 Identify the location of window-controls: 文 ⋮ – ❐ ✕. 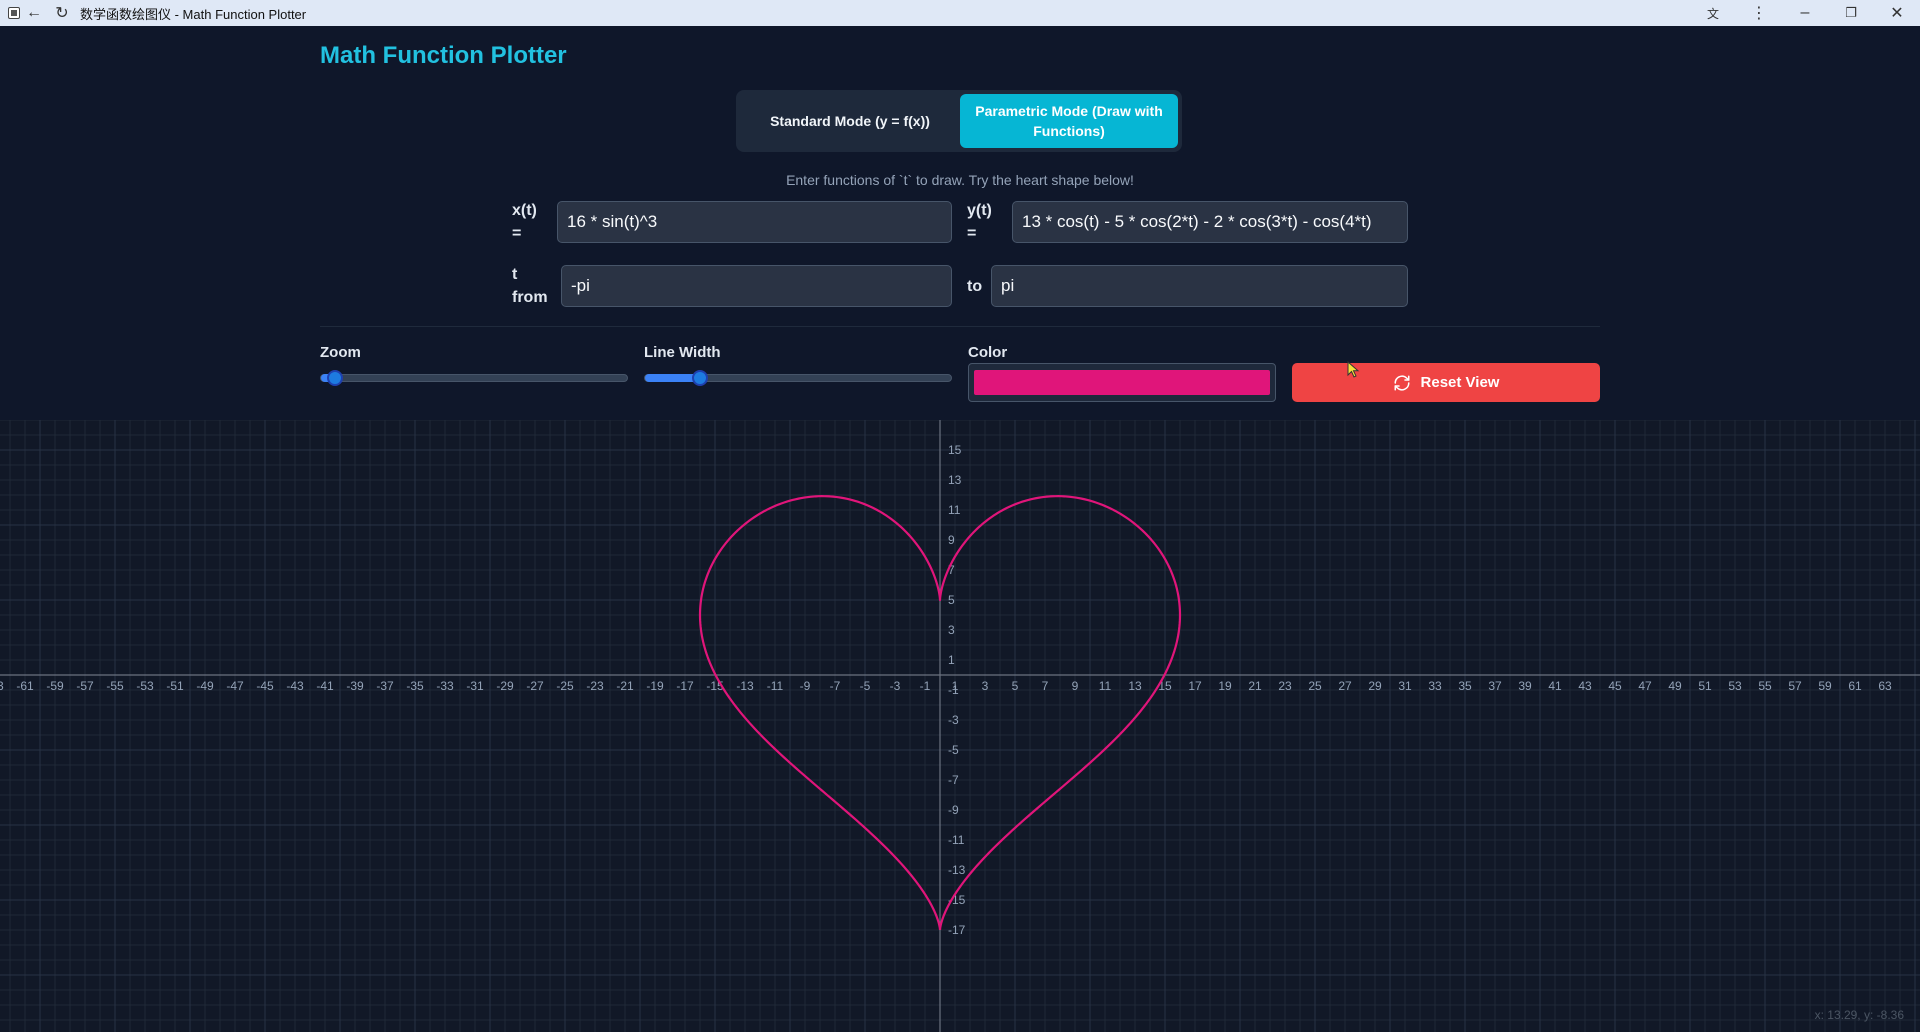
(1805, 13).